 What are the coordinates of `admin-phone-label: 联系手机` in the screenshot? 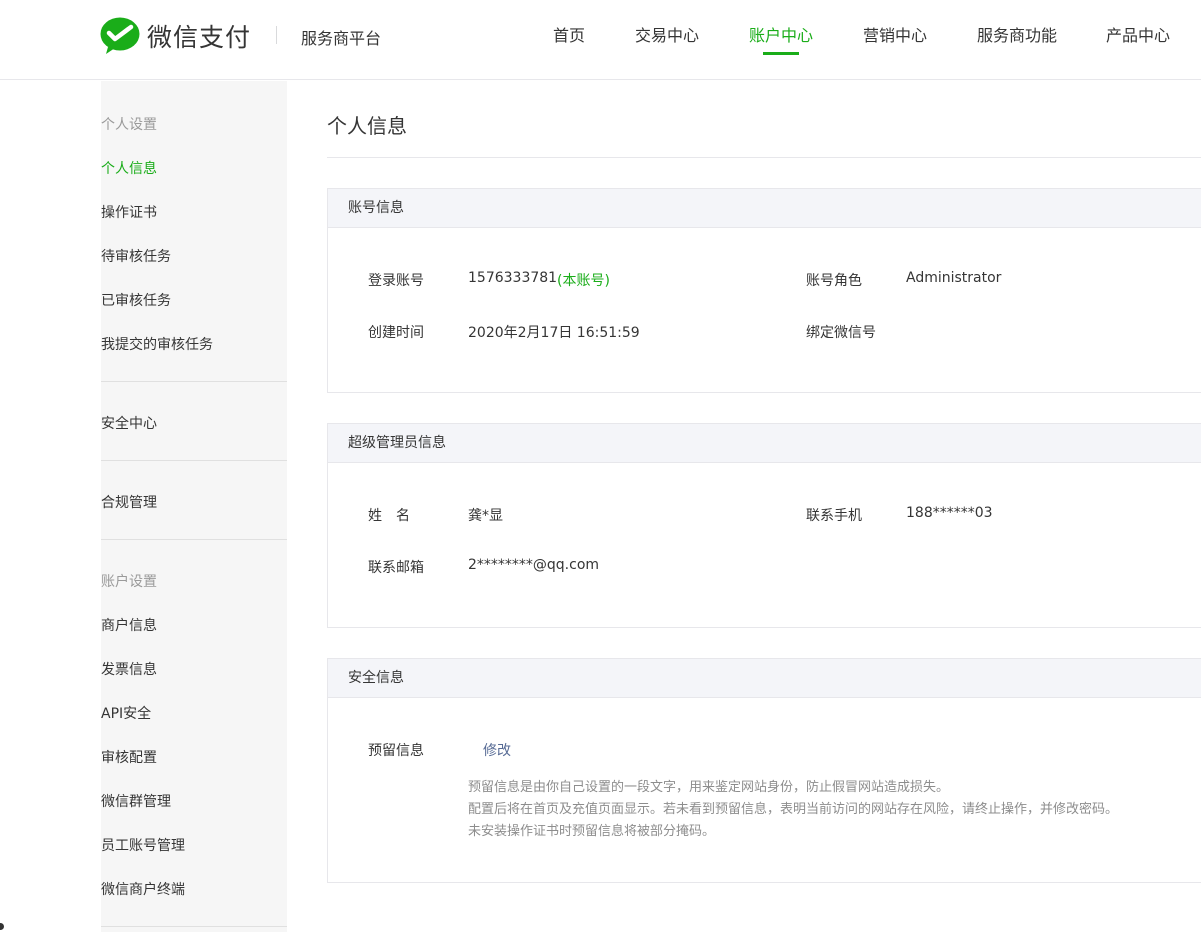 It's located at (834, 516).